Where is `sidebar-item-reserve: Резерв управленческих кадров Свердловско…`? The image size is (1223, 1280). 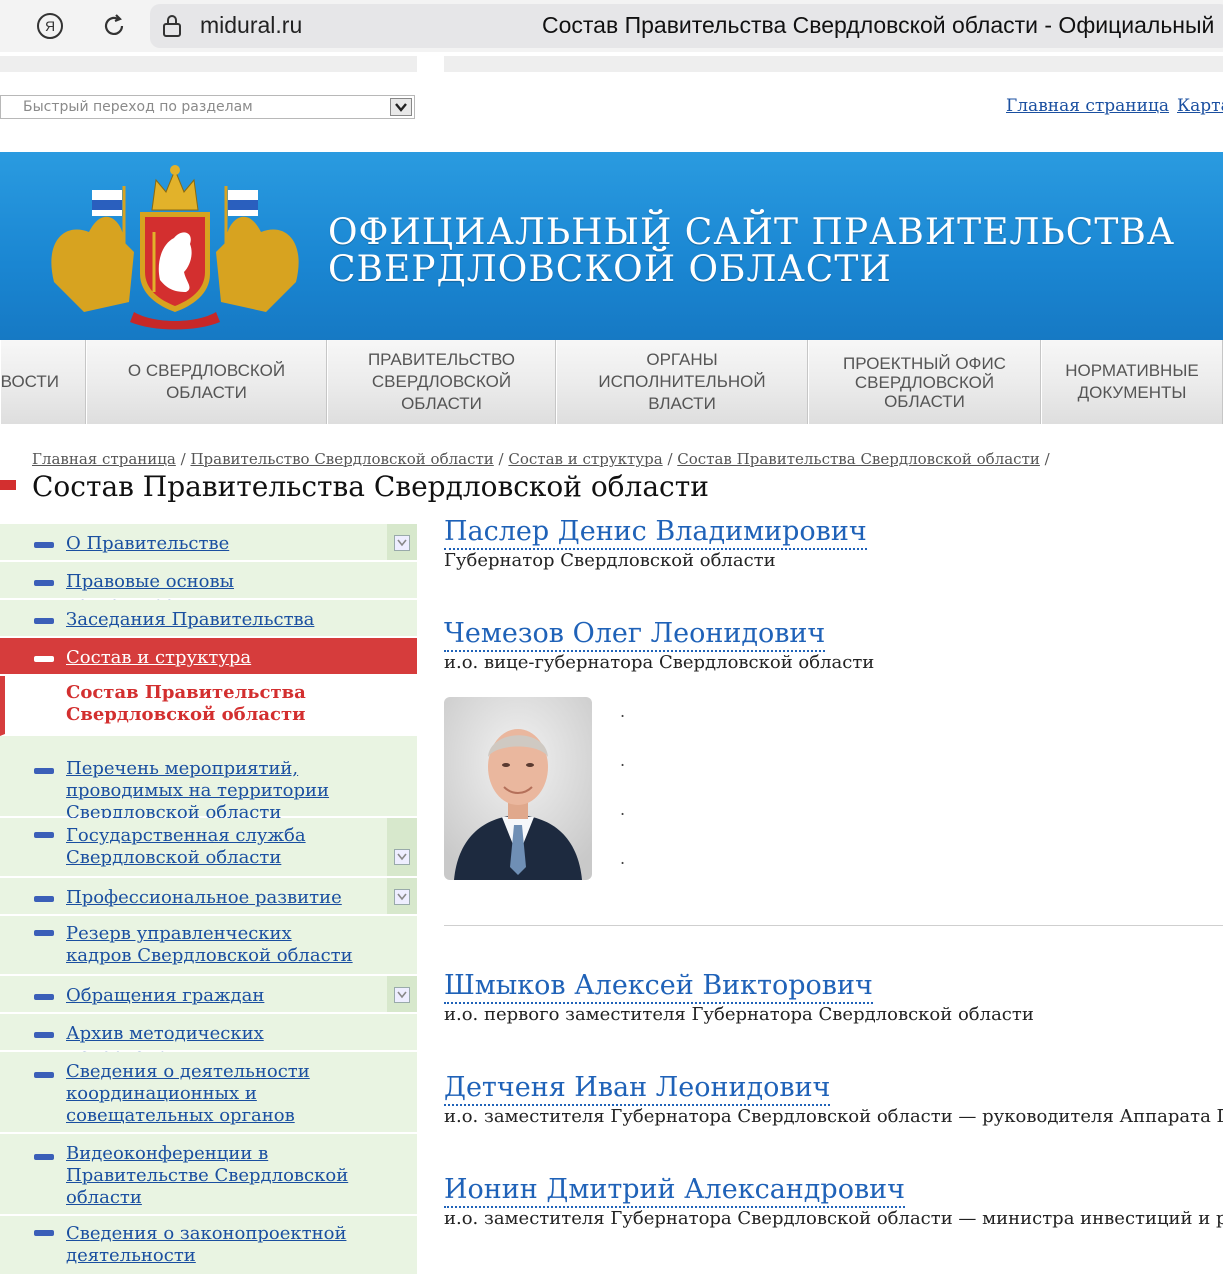
sidebar-item-reserve: Резерв управленческих кадров Свердловско… is located at coordinates (208, 946).